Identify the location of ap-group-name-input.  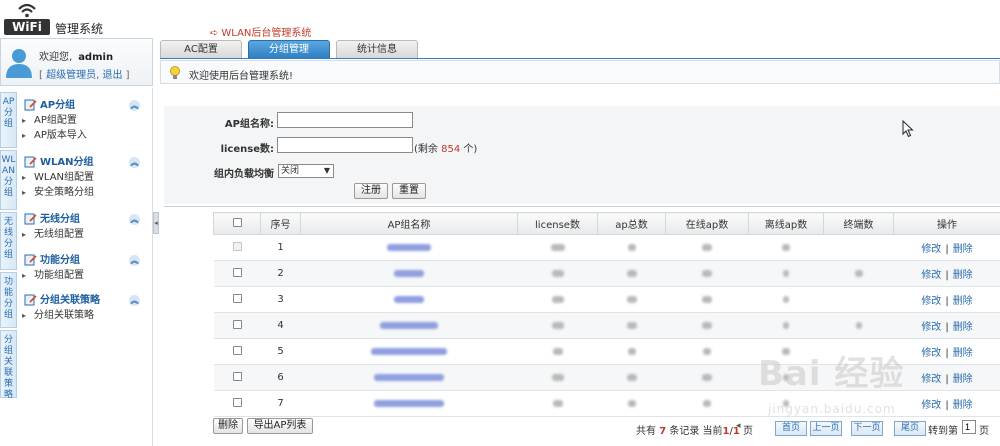
(345, 120).